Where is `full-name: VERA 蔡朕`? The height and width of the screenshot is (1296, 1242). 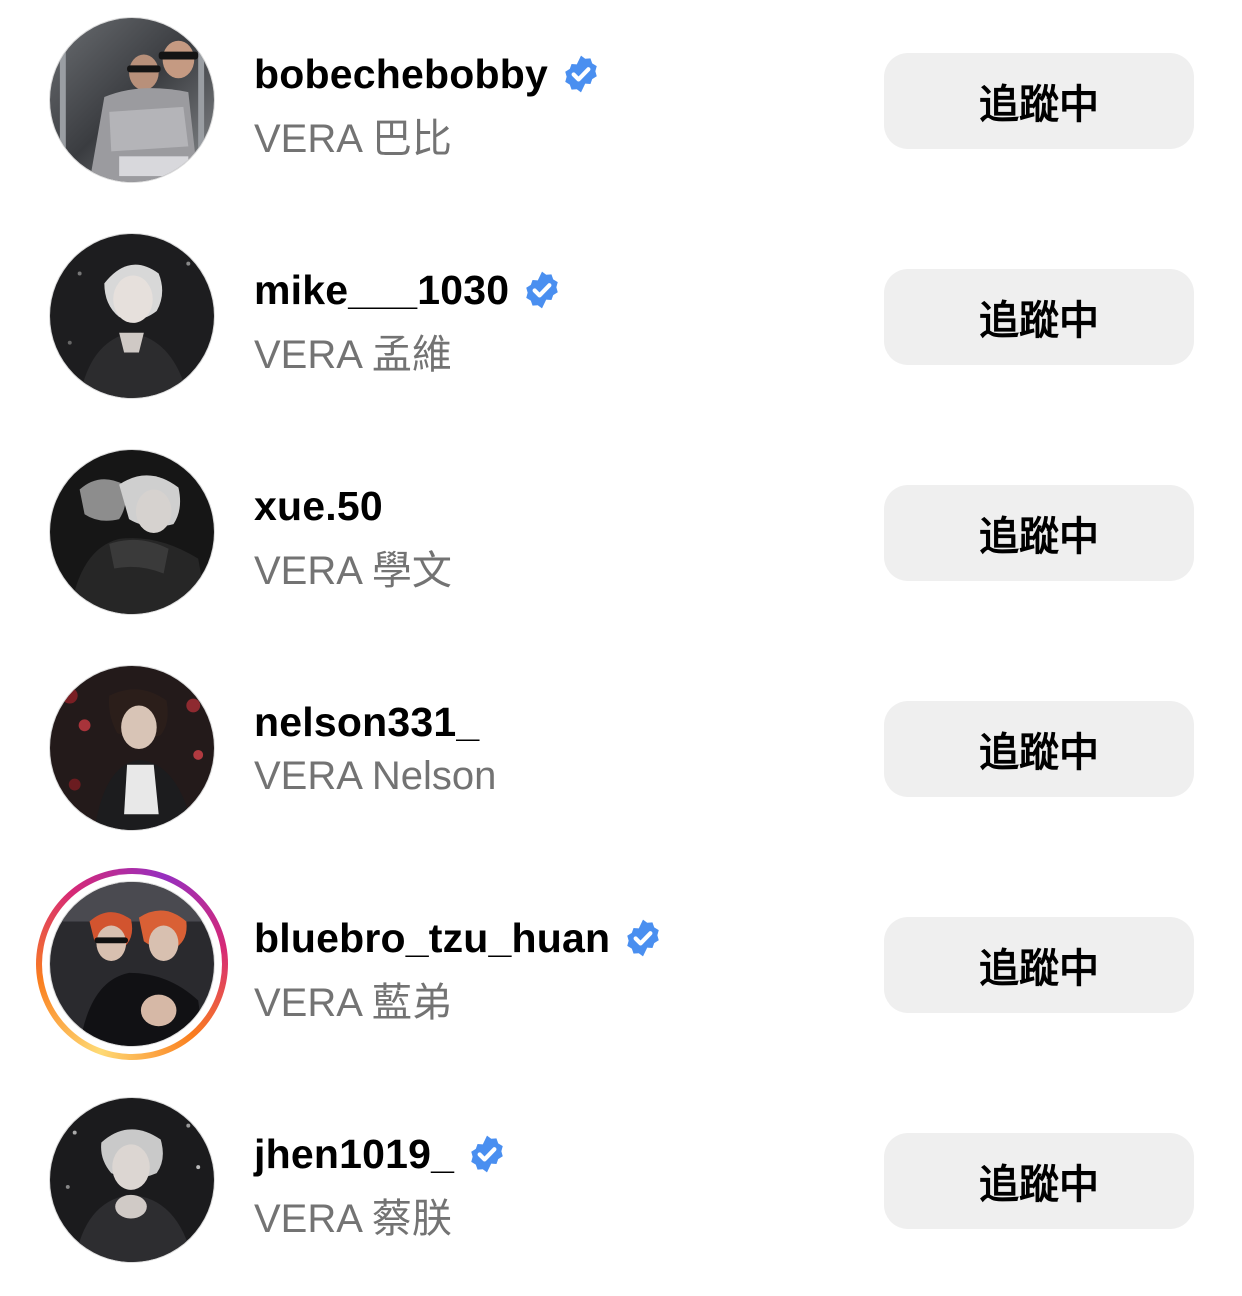 full-name: VERA 蔡朕 is located at coordinates (353, 1219).